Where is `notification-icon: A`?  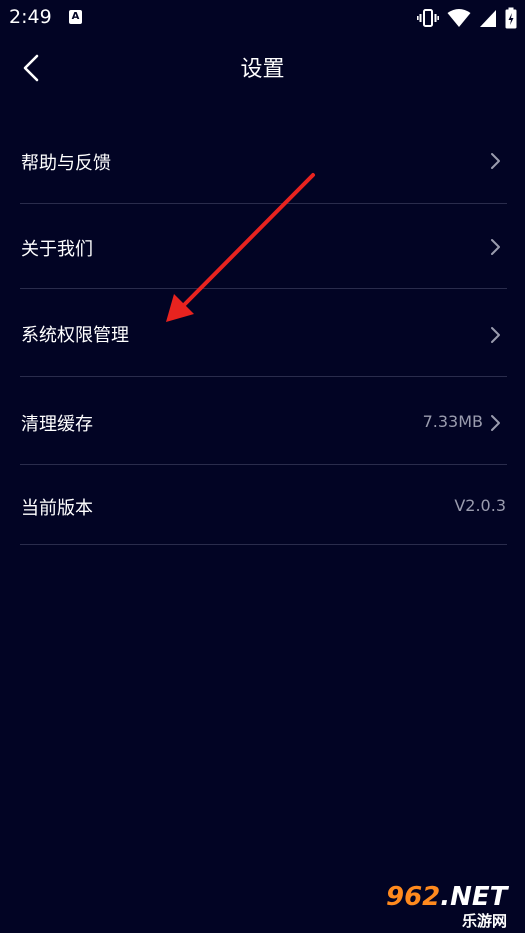
notification-icon: A is located at coordinates (75, 17).